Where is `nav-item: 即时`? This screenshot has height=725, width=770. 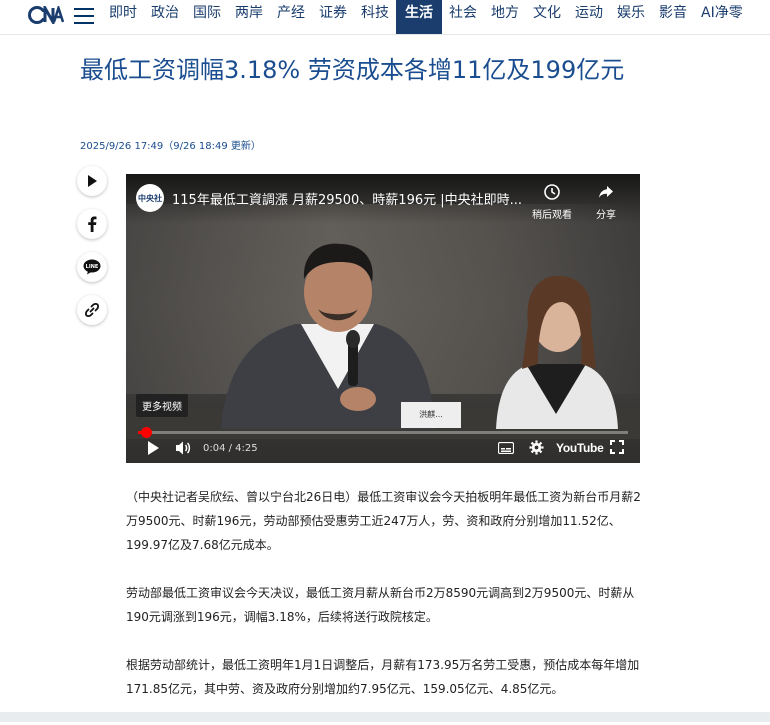
nav-item: 即时 is located at coordinates (123, 17).